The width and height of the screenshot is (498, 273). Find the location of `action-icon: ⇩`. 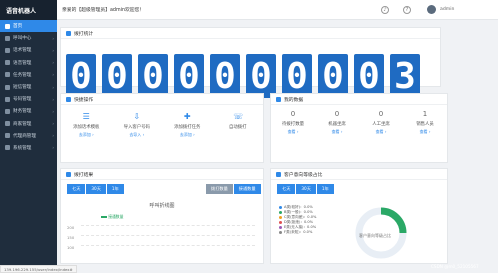

action-icon: ⇩ is located at coordinates (137, 116).